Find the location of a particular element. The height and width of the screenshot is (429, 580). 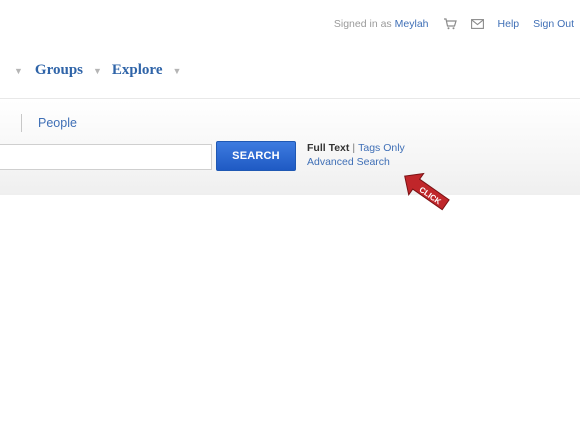

top-utility-bar: Signed in as Meylah Help Sign Out is located at coordinates (454, 24).